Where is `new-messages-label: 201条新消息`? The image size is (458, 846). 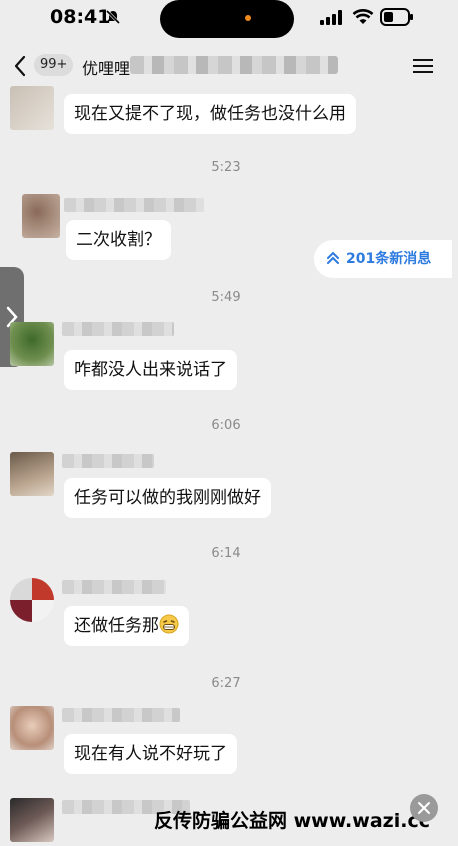
new-messages-label: 201条新消息 is located at coordinates (389, 259).